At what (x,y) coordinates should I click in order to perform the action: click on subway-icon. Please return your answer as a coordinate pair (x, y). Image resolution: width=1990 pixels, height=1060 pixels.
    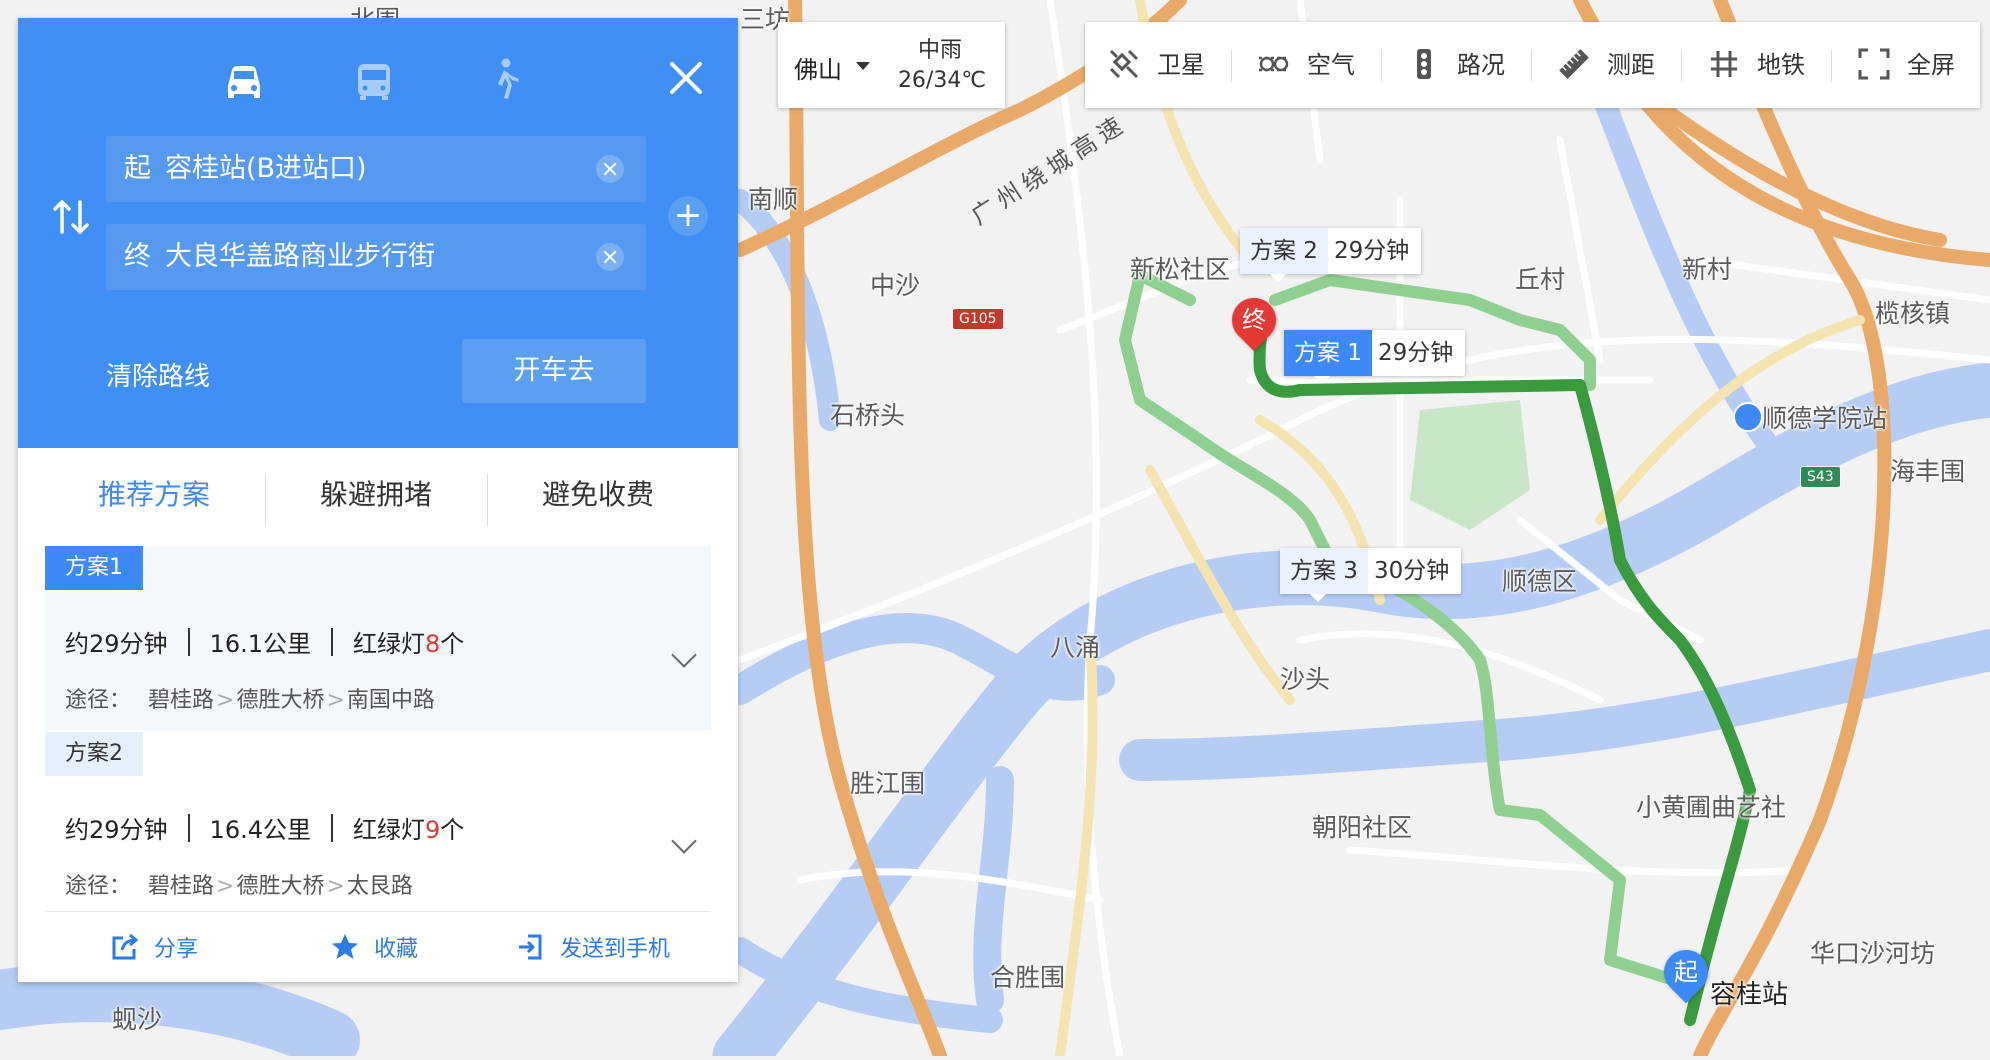
    Looking at the image, I should click on (1724, 64).